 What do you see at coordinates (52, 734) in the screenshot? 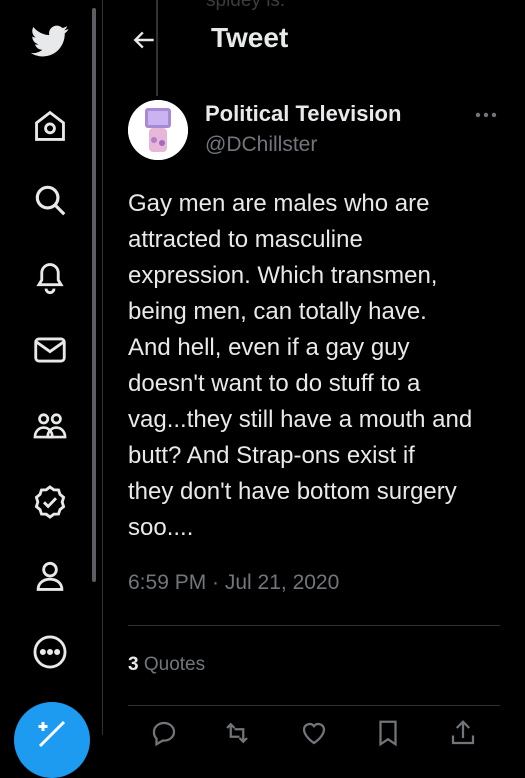
I see `compose-tweet-icon` at bounding box center [52, 734].